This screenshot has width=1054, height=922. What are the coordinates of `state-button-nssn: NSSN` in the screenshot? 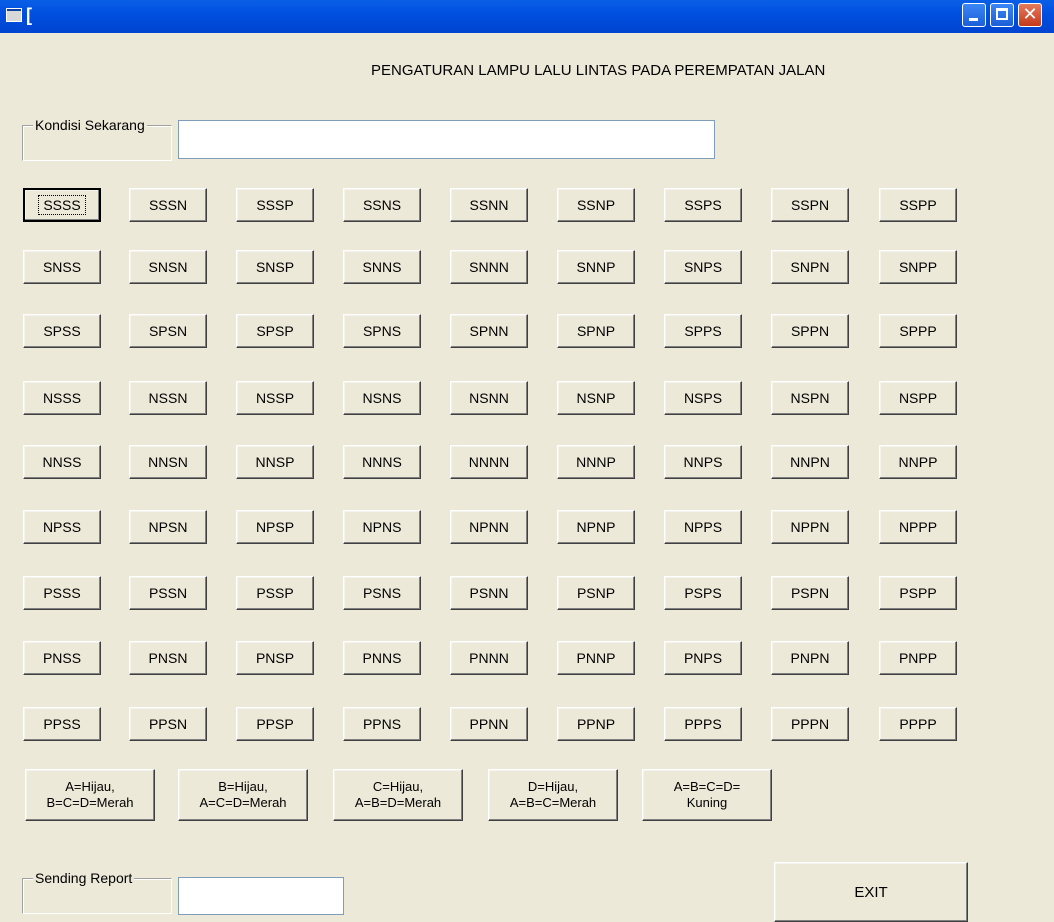 It's located at (168, 398).